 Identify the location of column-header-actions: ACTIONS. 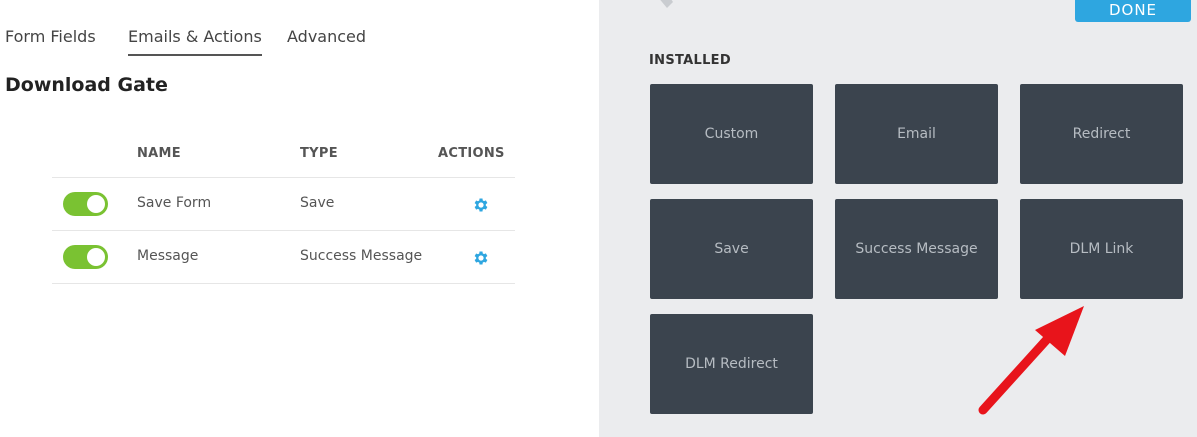
(471, 153).